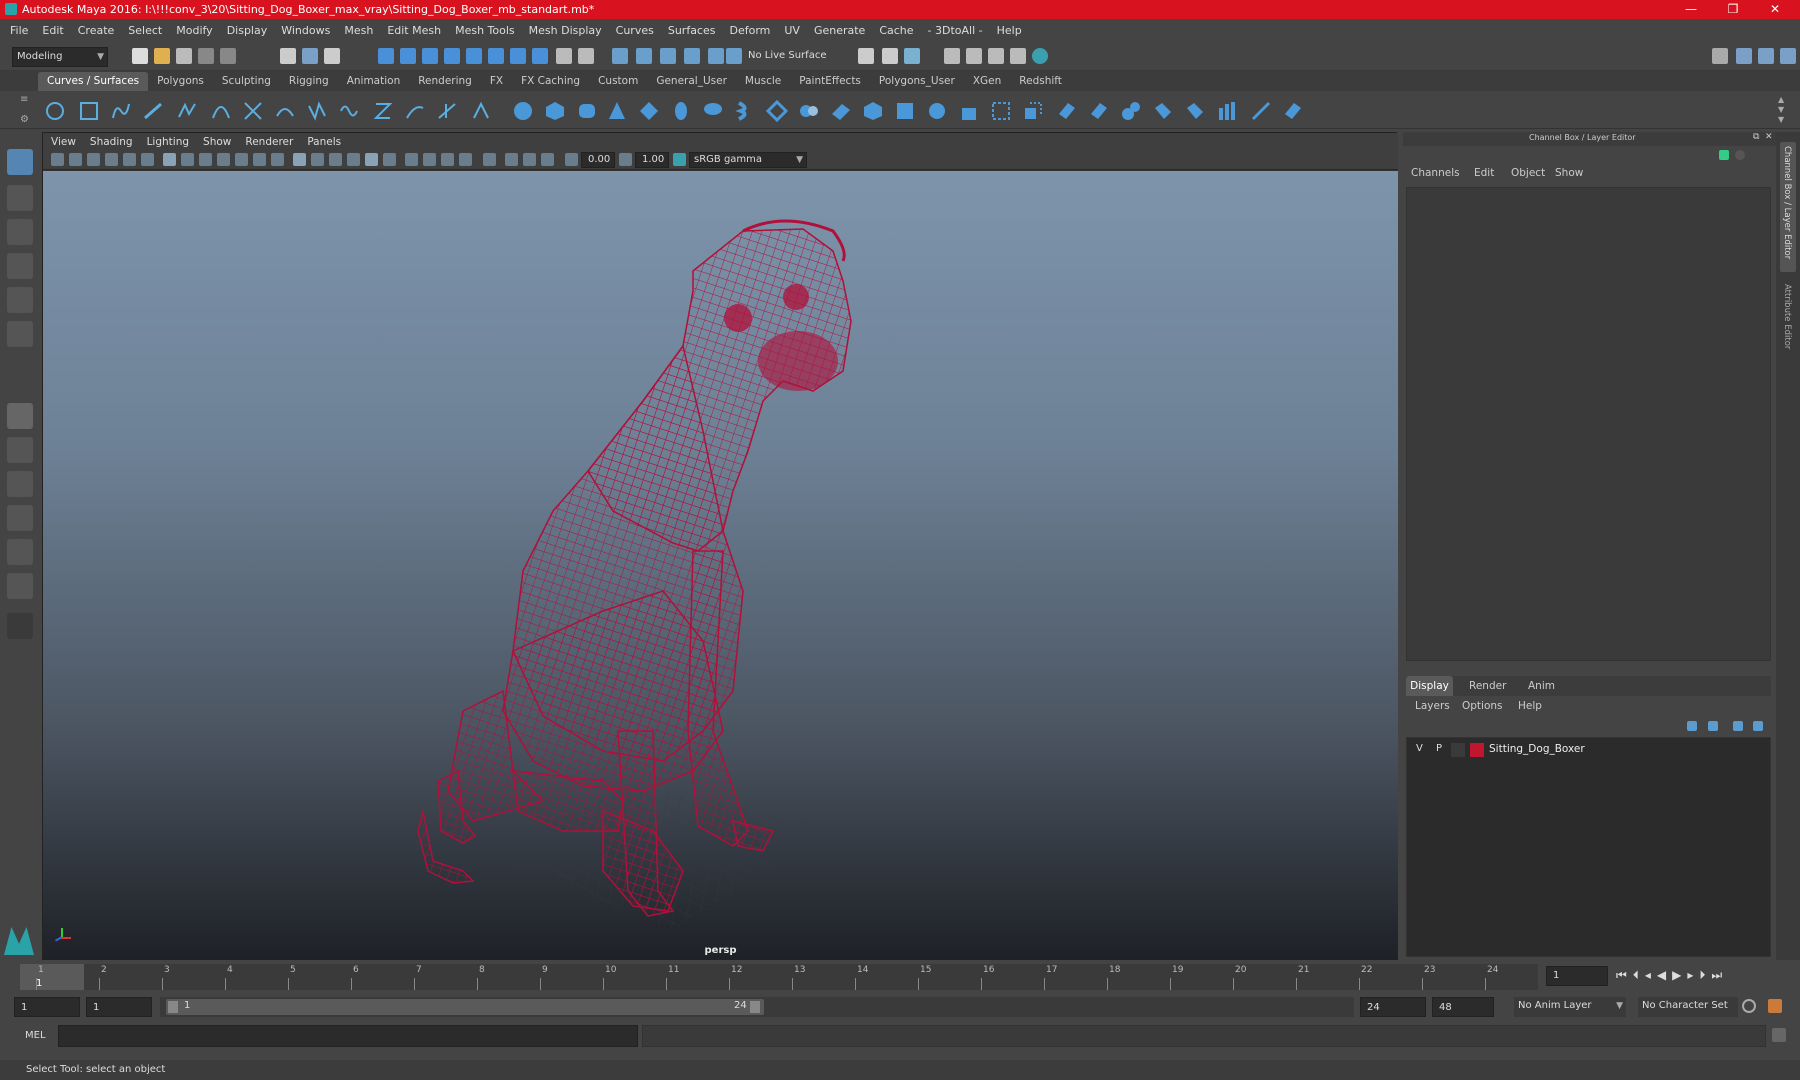 Image resolution: width=1800 pixels, height=1080 pixels. I want to click on bezier-curve-icon, so click(221, 111).